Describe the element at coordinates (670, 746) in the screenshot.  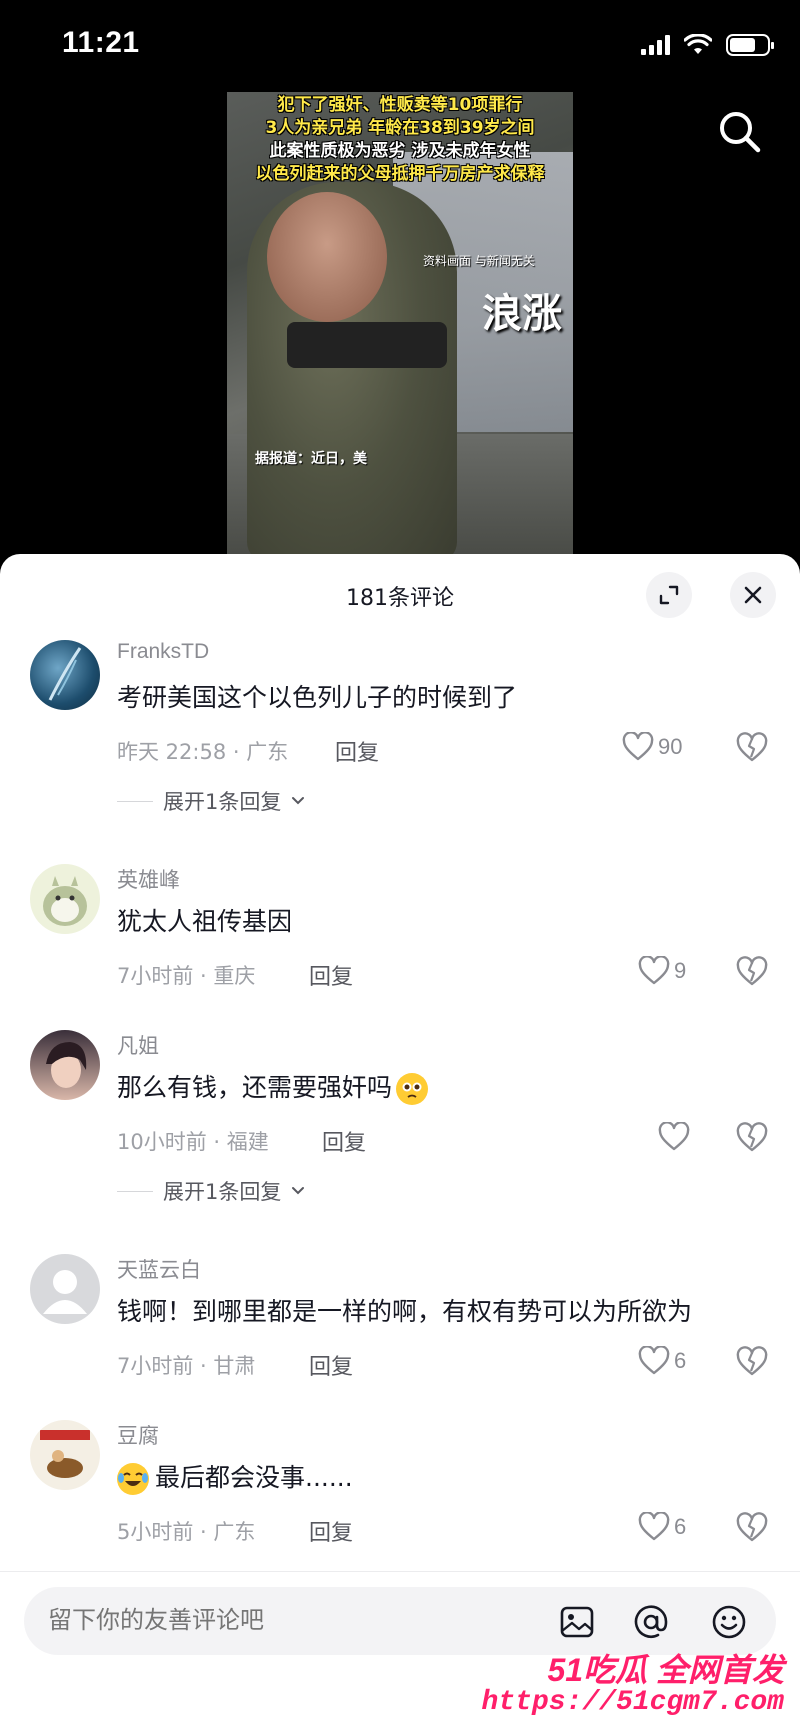
I see `like-count: 90` at that location.